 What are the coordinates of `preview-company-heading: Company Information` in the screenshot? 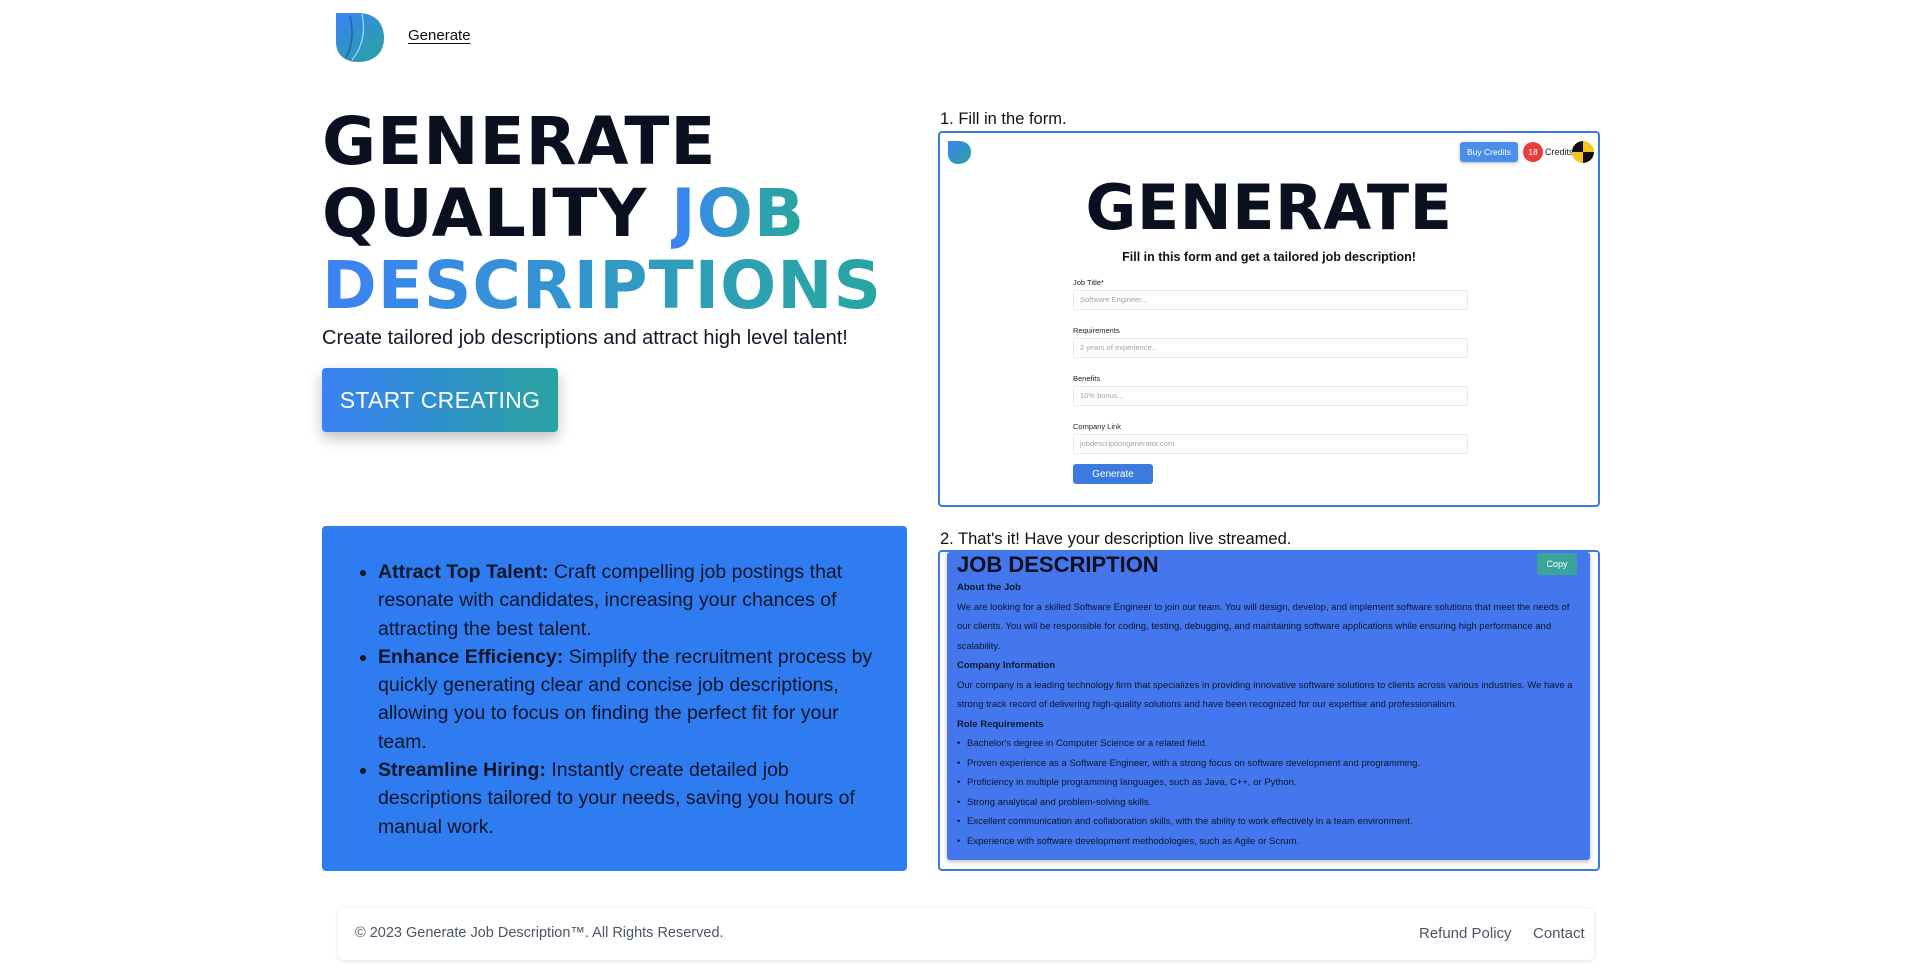 It's located at (1006, 665).